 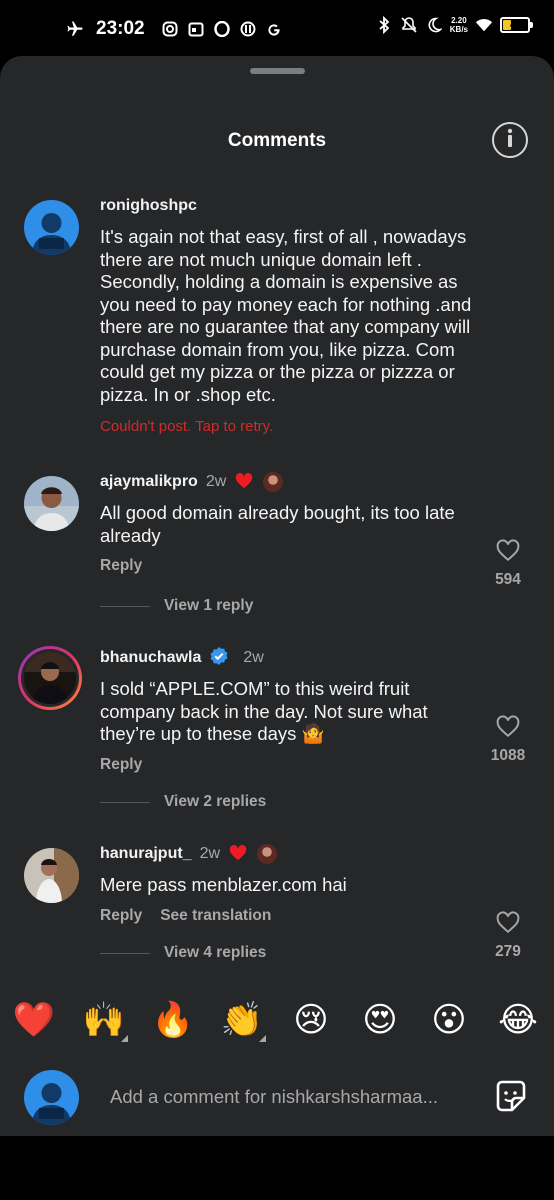 What do you see at coordinates (75, 29) in the screenshot?
I see `airplane-icon` at bounding box center [75, 29].